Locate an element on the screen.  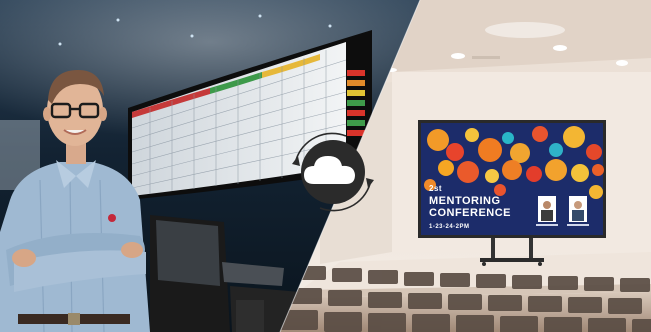
conference-display: 2st MENTORING CONFERENCE 1-23-24-2PM is located at coordinates (512, 179).